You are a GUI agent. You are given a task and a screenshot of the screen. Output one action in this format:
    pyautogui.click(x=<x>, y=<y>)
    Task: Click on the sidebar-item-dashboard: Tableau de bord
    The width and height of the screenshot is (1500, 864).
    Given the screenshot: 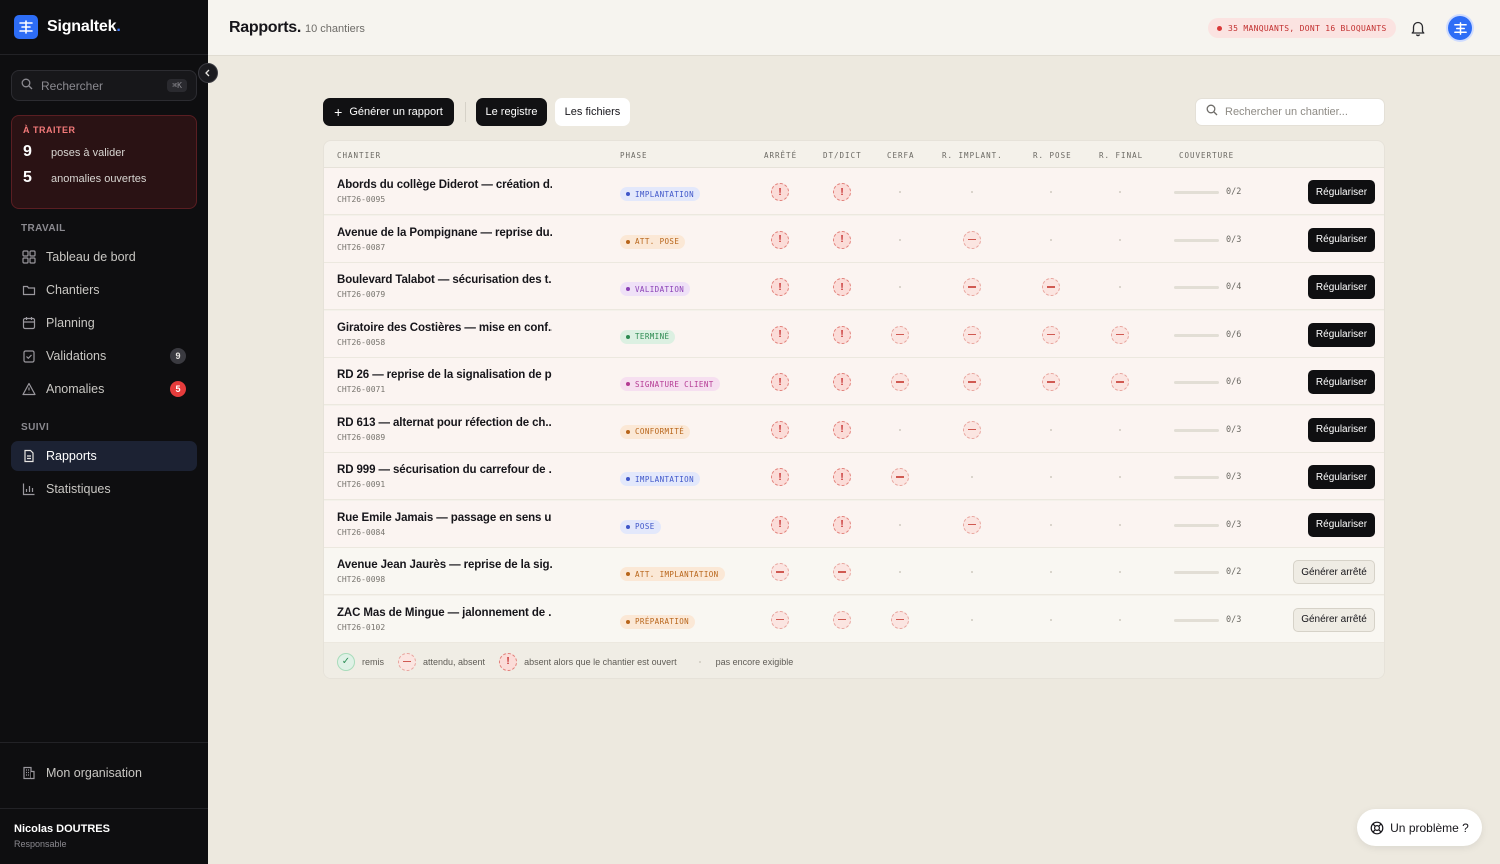 What is the action you would take?
    pyautogui.click(x=104, y=257)
    